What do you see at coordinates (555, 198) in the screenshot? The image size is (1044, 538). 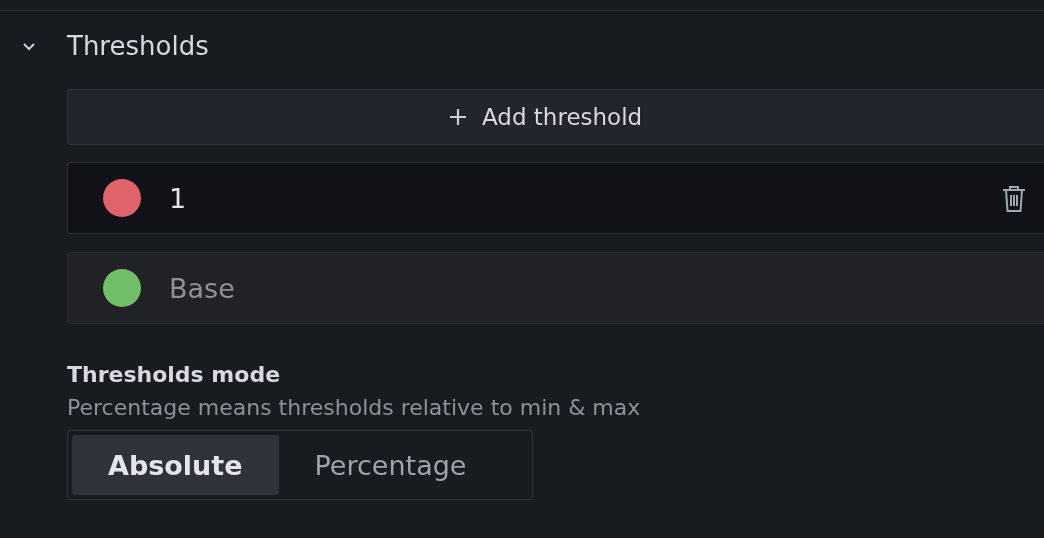 I see `threshold-field: 1` at bounding box center [555, 198].